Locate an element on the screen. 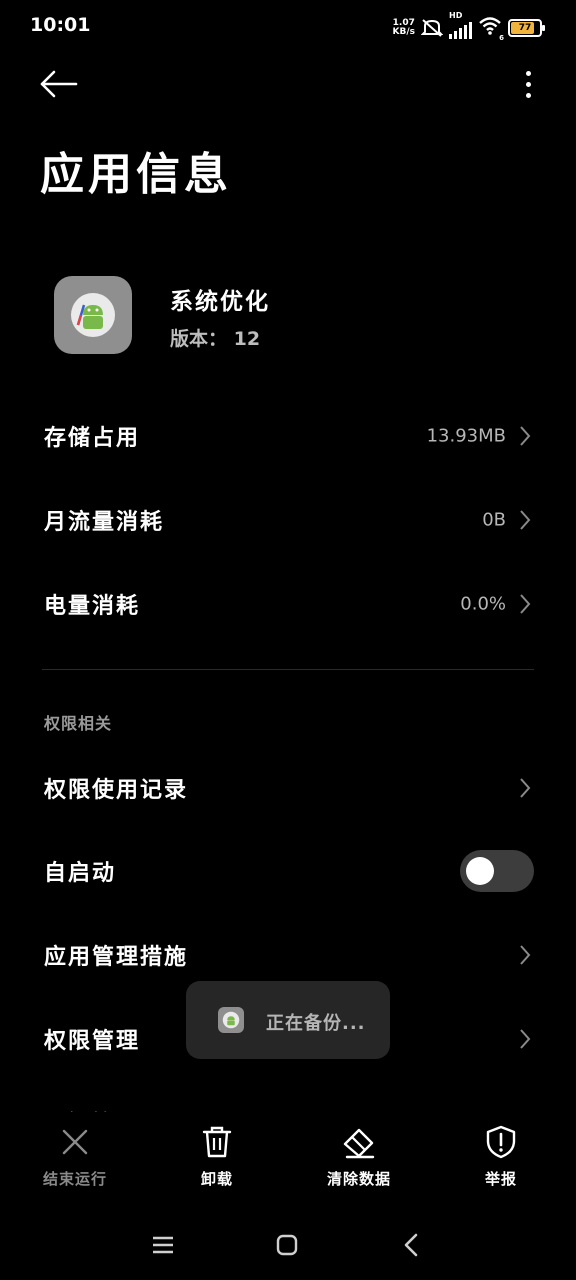 This screenshot has height=1280, width=576. status-time: 10:01 is located at coordinates (60, 25).